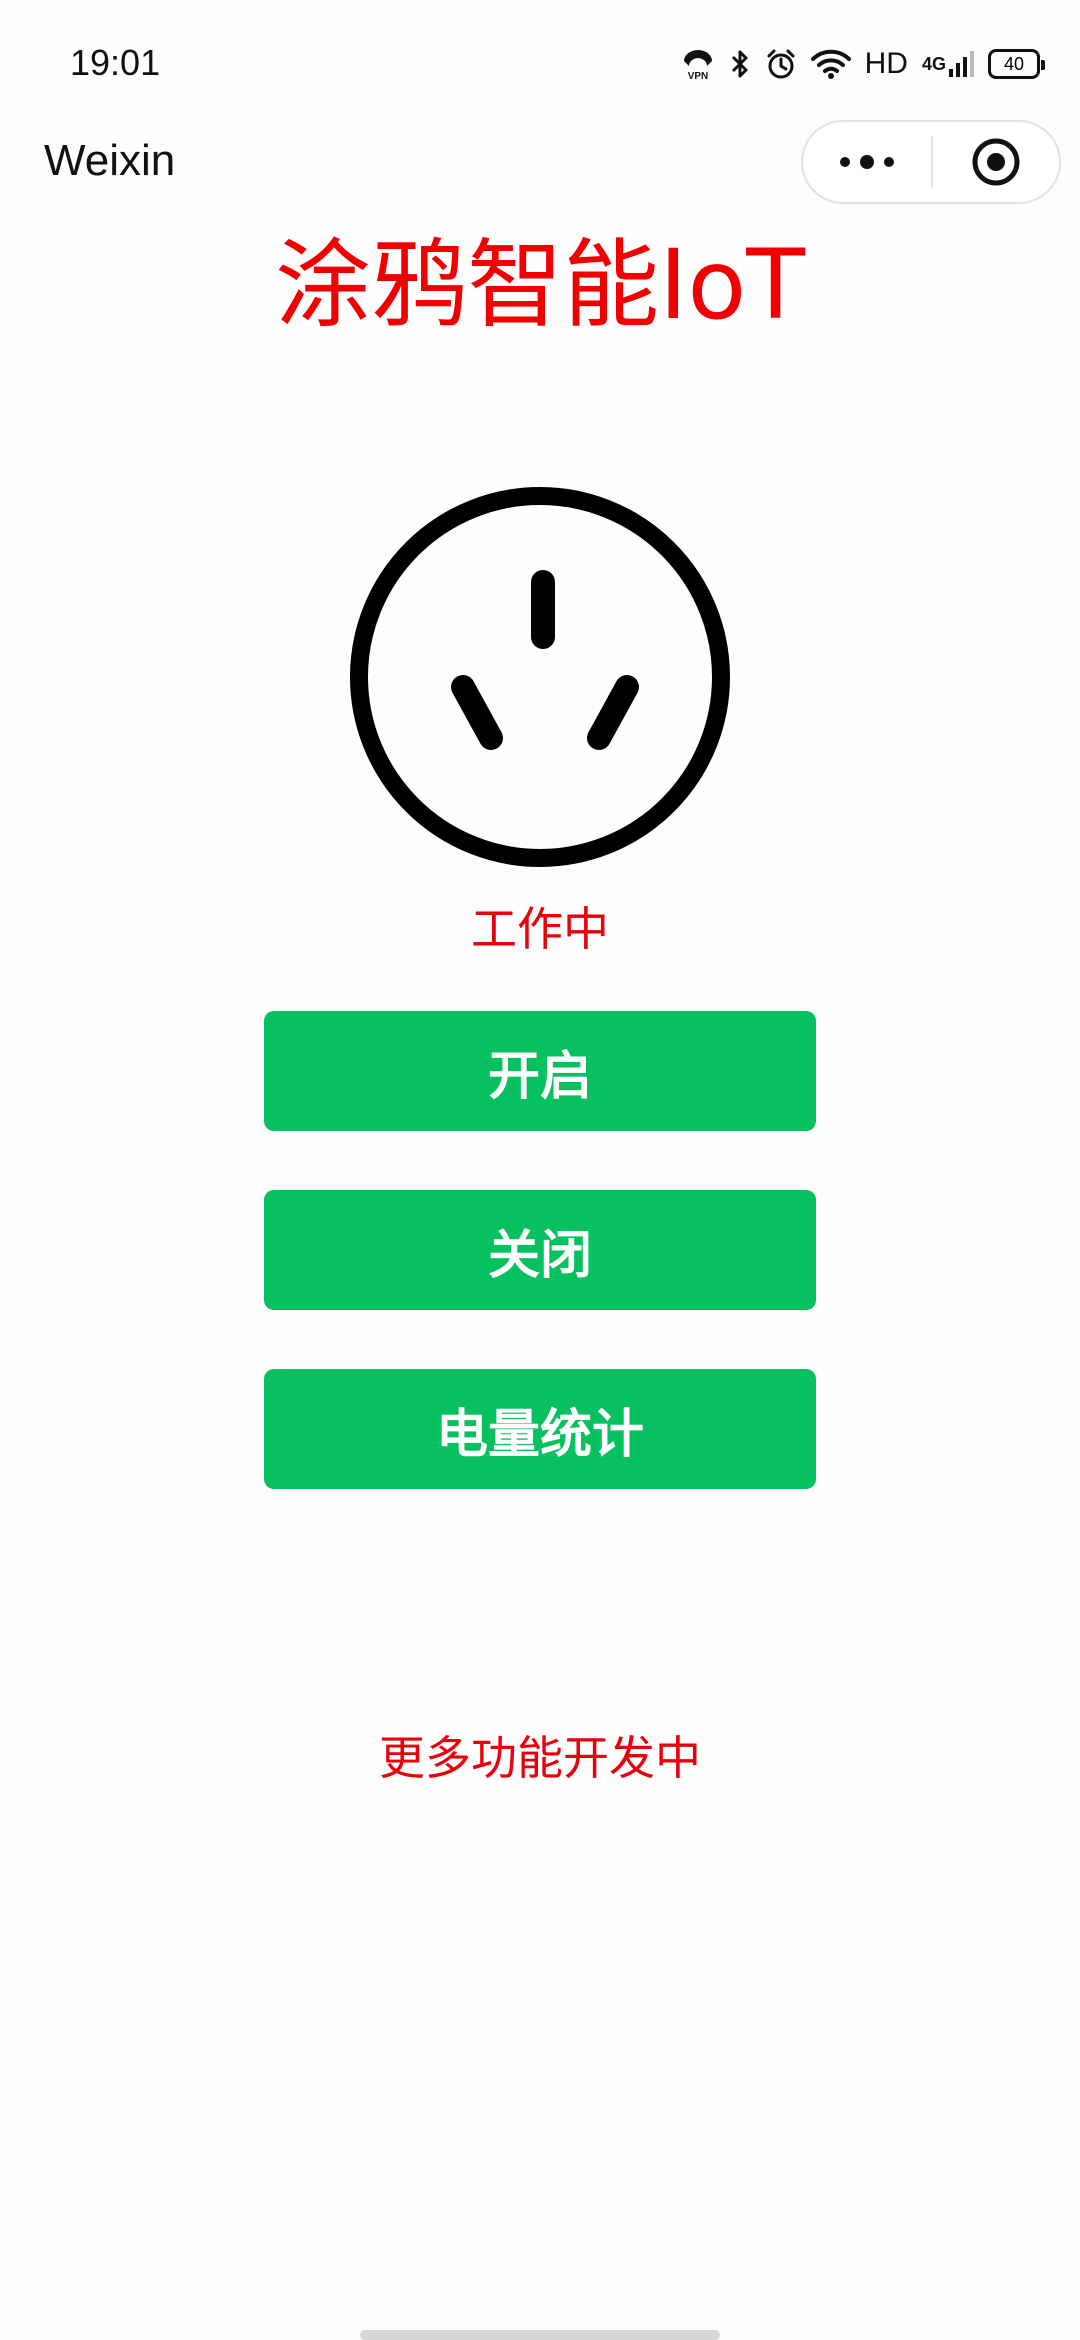 The height and width of the screenshot is (2340, 1080). Describe the element at coordinates (540, 1758) in the screenshot. I see `footer-note: 更多功能开发中` at that location.